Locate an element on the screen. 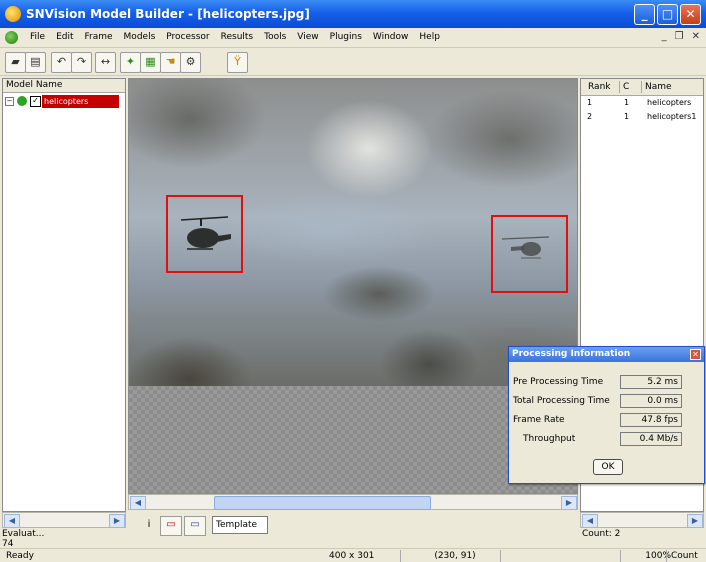  status-bar: Ready 400 x 301 (230, 91) 100% Count is located at coordinates (353, 555).